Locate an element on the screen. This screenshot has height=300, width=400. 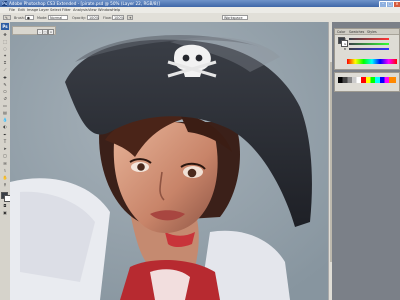
clone-stamp-tool-icon: ⎔ is located at coordinates (5, 91).